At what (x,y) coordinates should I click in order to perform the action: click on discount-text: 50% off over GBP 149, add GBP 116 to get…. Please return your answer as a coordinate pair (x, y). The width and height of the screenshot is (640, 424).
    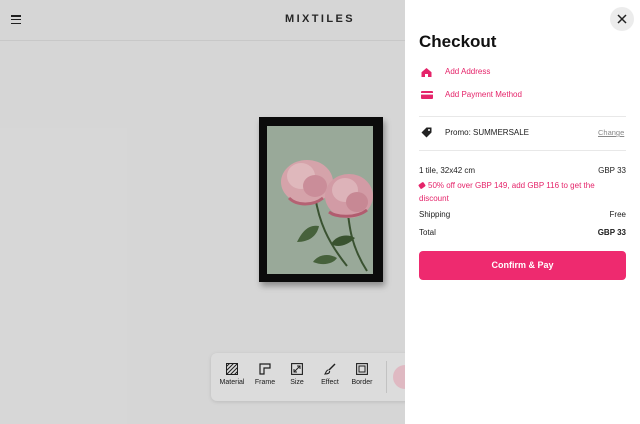
    Looking at the image, I should click on (507, 192).